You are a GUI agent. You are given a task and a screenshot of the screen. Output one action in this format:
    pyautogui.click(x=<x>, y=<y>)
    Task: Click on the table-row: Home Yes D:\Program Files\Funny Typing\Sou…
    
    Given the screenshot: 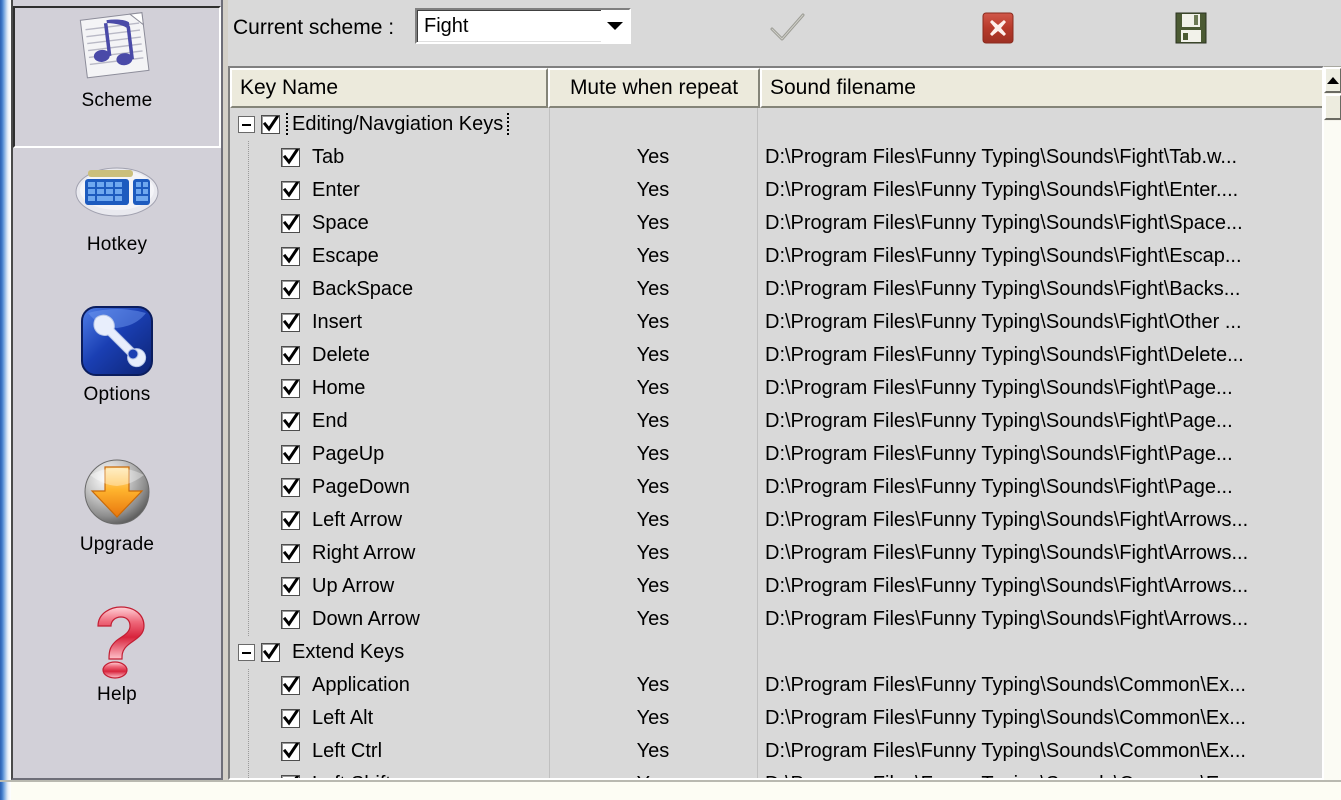 What is the action you would take?
    pyautogui.click(x=776, y=388)
    